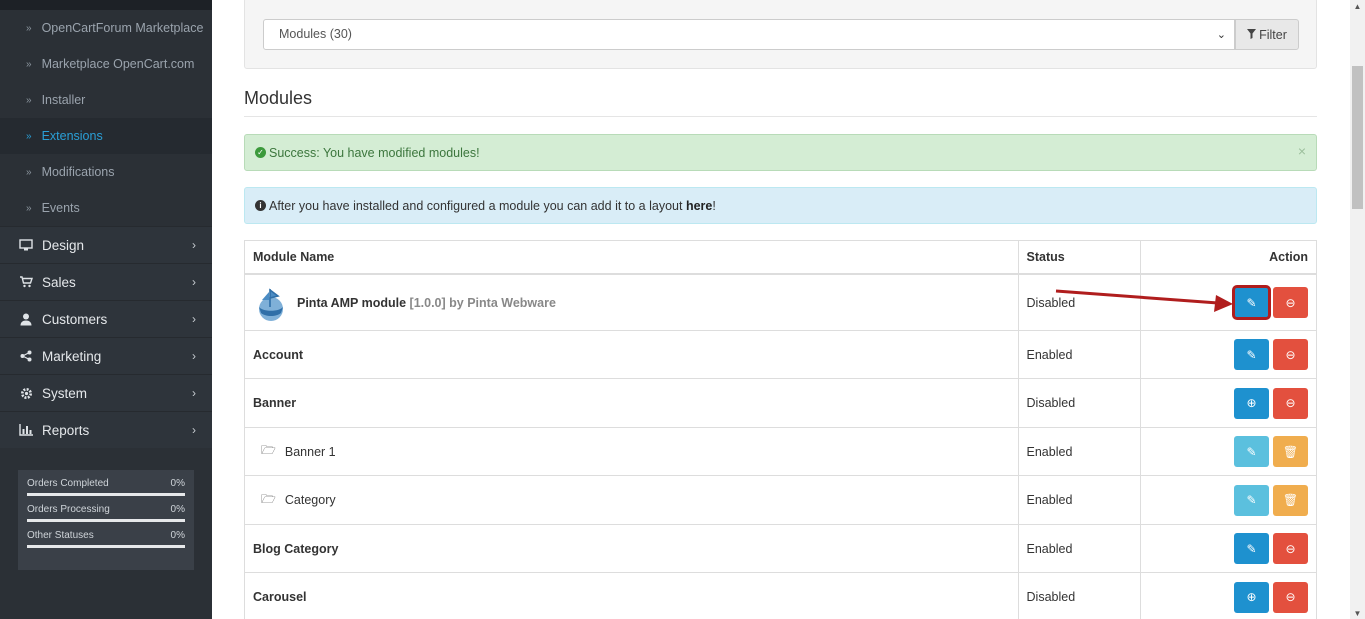 This screenshot has width=1365, height=619. I want to click on plus-circle-icon: ⊕, so click(1251, 403).